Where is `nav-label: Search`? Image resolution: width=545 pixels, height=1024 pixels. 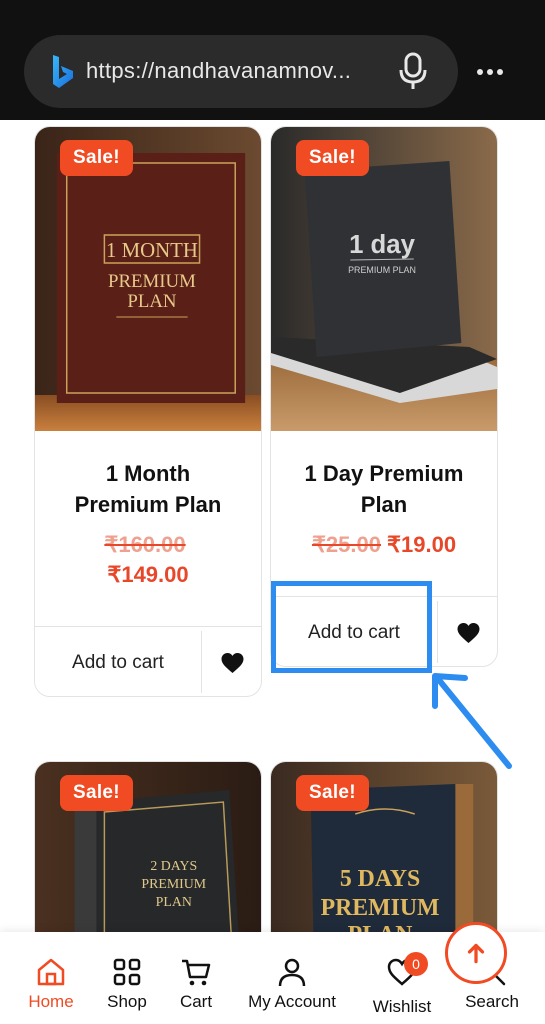
nav-label: Search is located at coordinates (492, 1001).